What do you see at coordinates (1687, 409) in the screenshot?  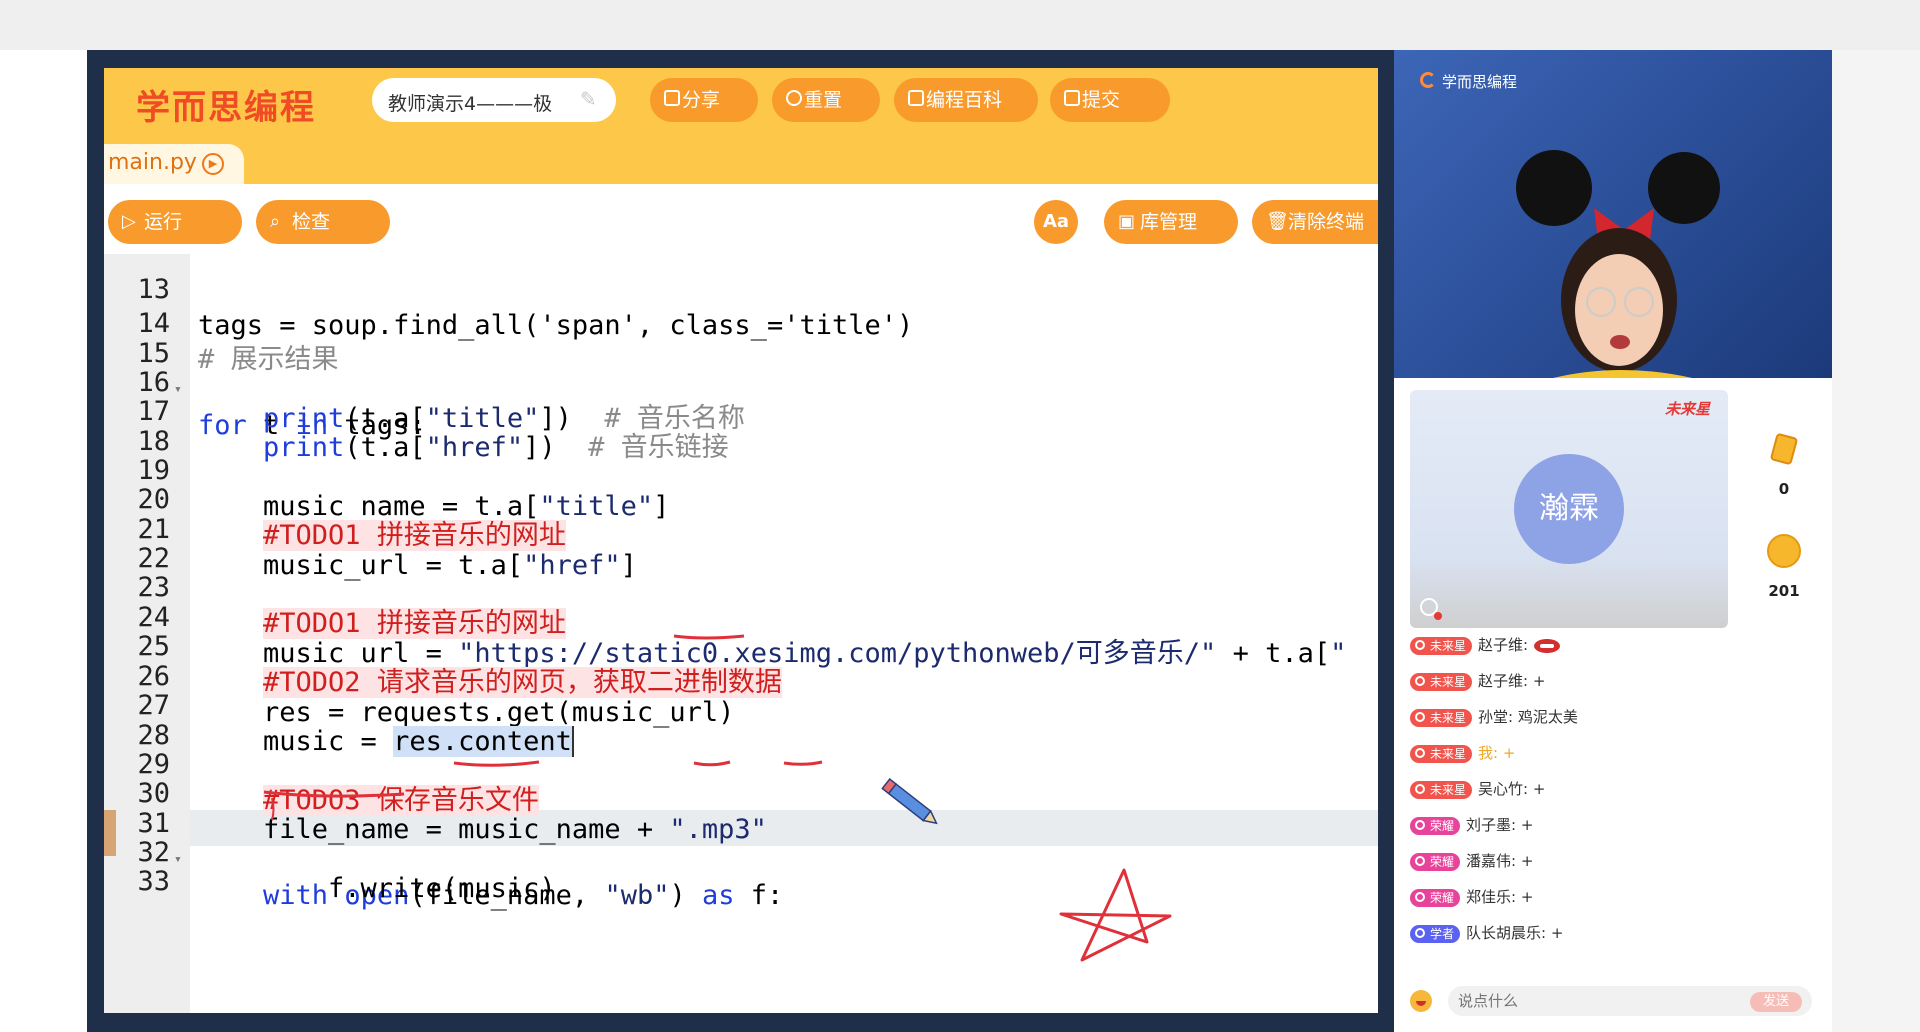 I see `level-badge: 未来星` at bounding box center [1687, 409].